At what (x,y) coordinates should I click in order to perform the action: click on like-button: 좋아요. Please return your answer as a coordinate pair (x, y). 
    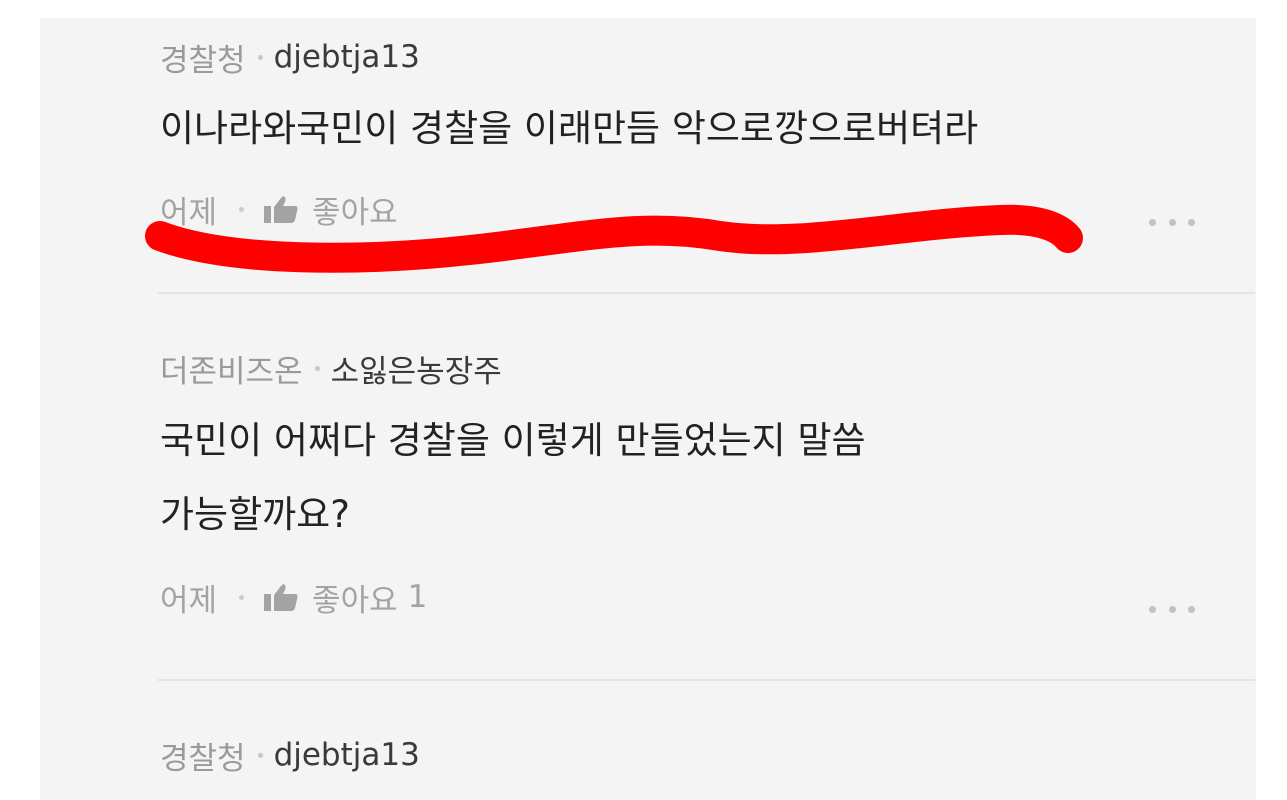
    Looking at the image, I should click on (331, 209).